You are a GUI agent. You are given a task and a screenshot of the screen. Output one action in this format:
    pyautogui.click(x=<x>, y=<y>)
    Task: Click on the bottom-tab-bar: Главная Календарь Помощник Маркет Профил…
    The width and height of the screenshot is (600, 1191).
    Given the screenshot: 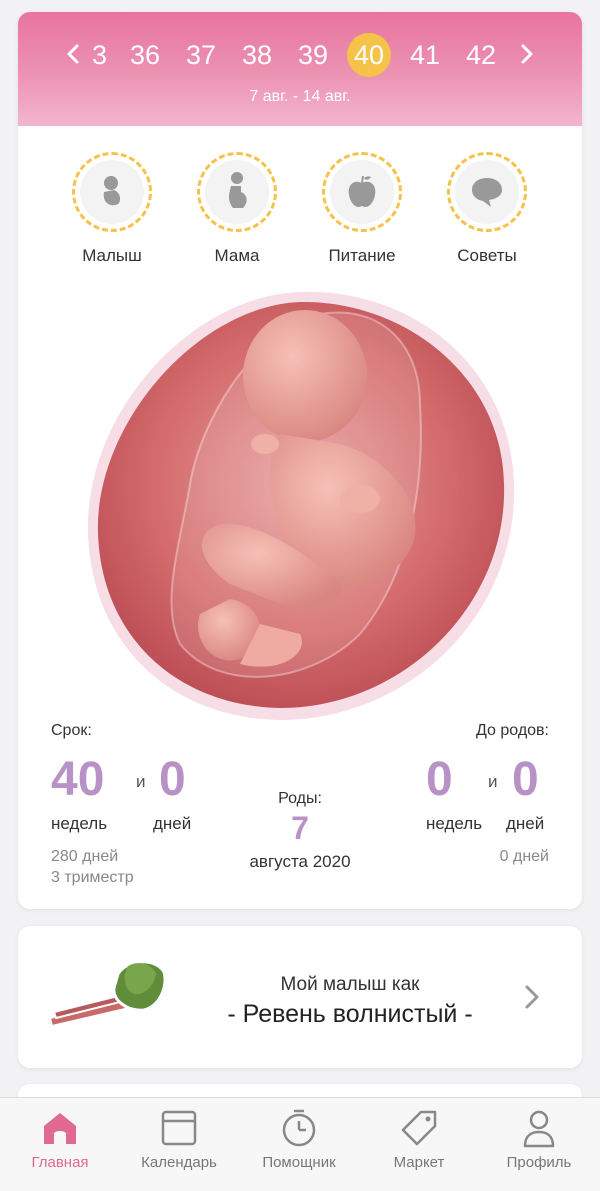 What is the action you would take?
    pyautogui.click(x=300, y=1144)
    